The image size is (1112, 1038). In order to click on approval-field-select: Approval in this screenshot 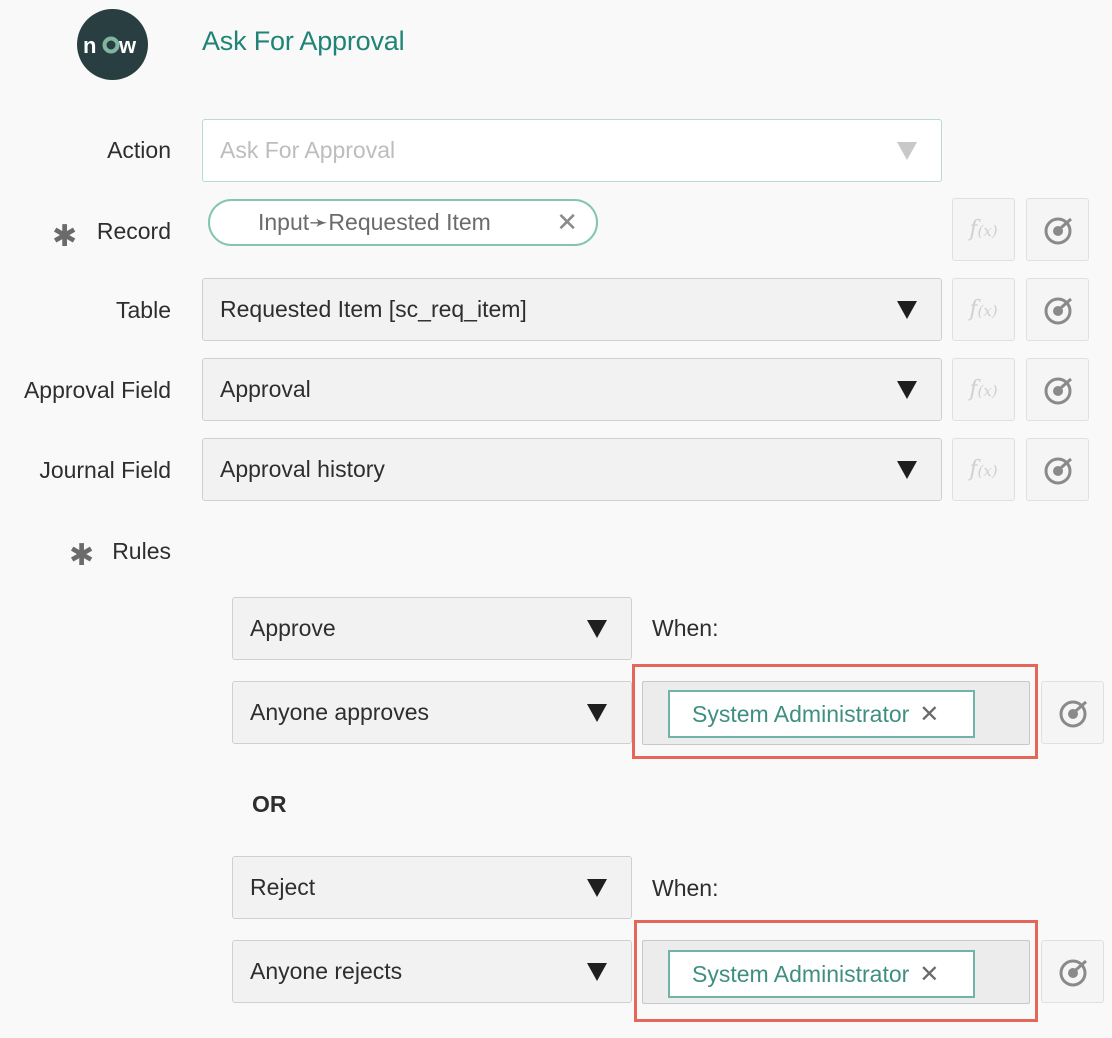, I will do `click(572, 389)`.